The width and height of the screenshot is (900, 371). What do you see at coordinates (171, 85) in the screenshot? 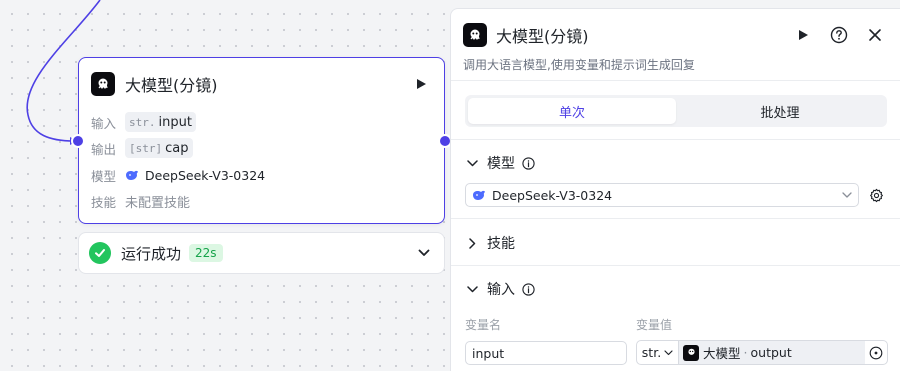
I see `node-title: 大模型(分镜)` at bounding box center [171, 85].